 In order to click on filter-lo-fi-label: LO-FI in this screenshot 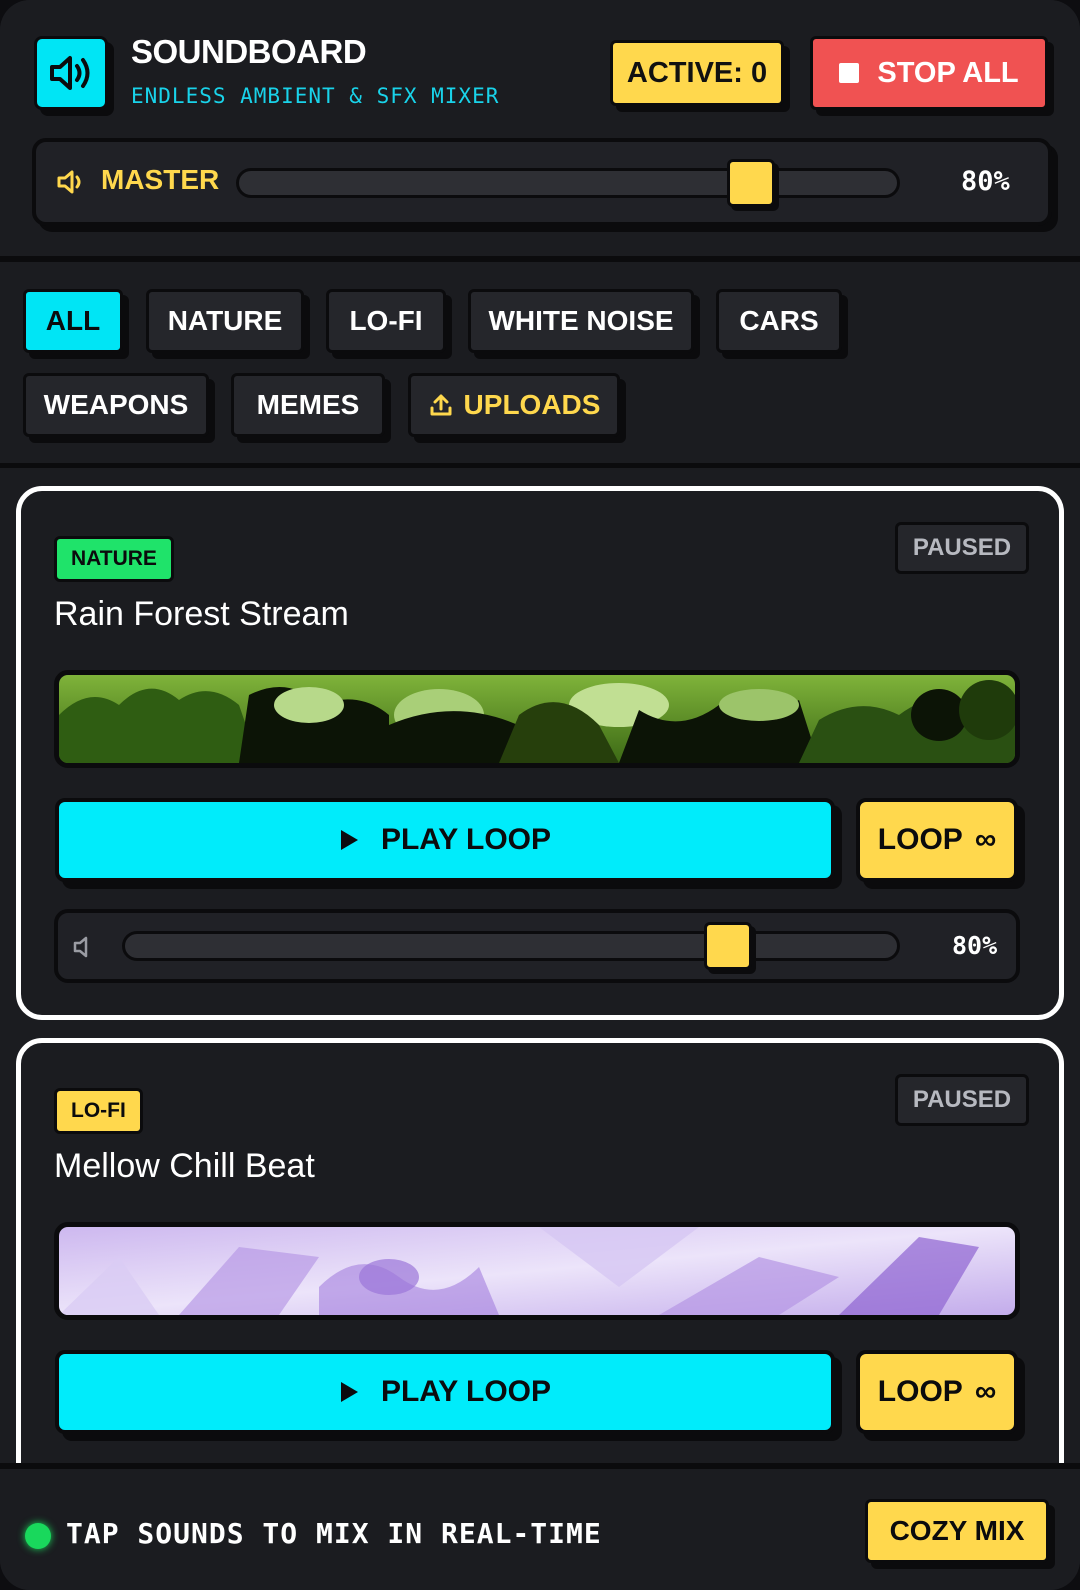, I will do `click(386, 320)`.